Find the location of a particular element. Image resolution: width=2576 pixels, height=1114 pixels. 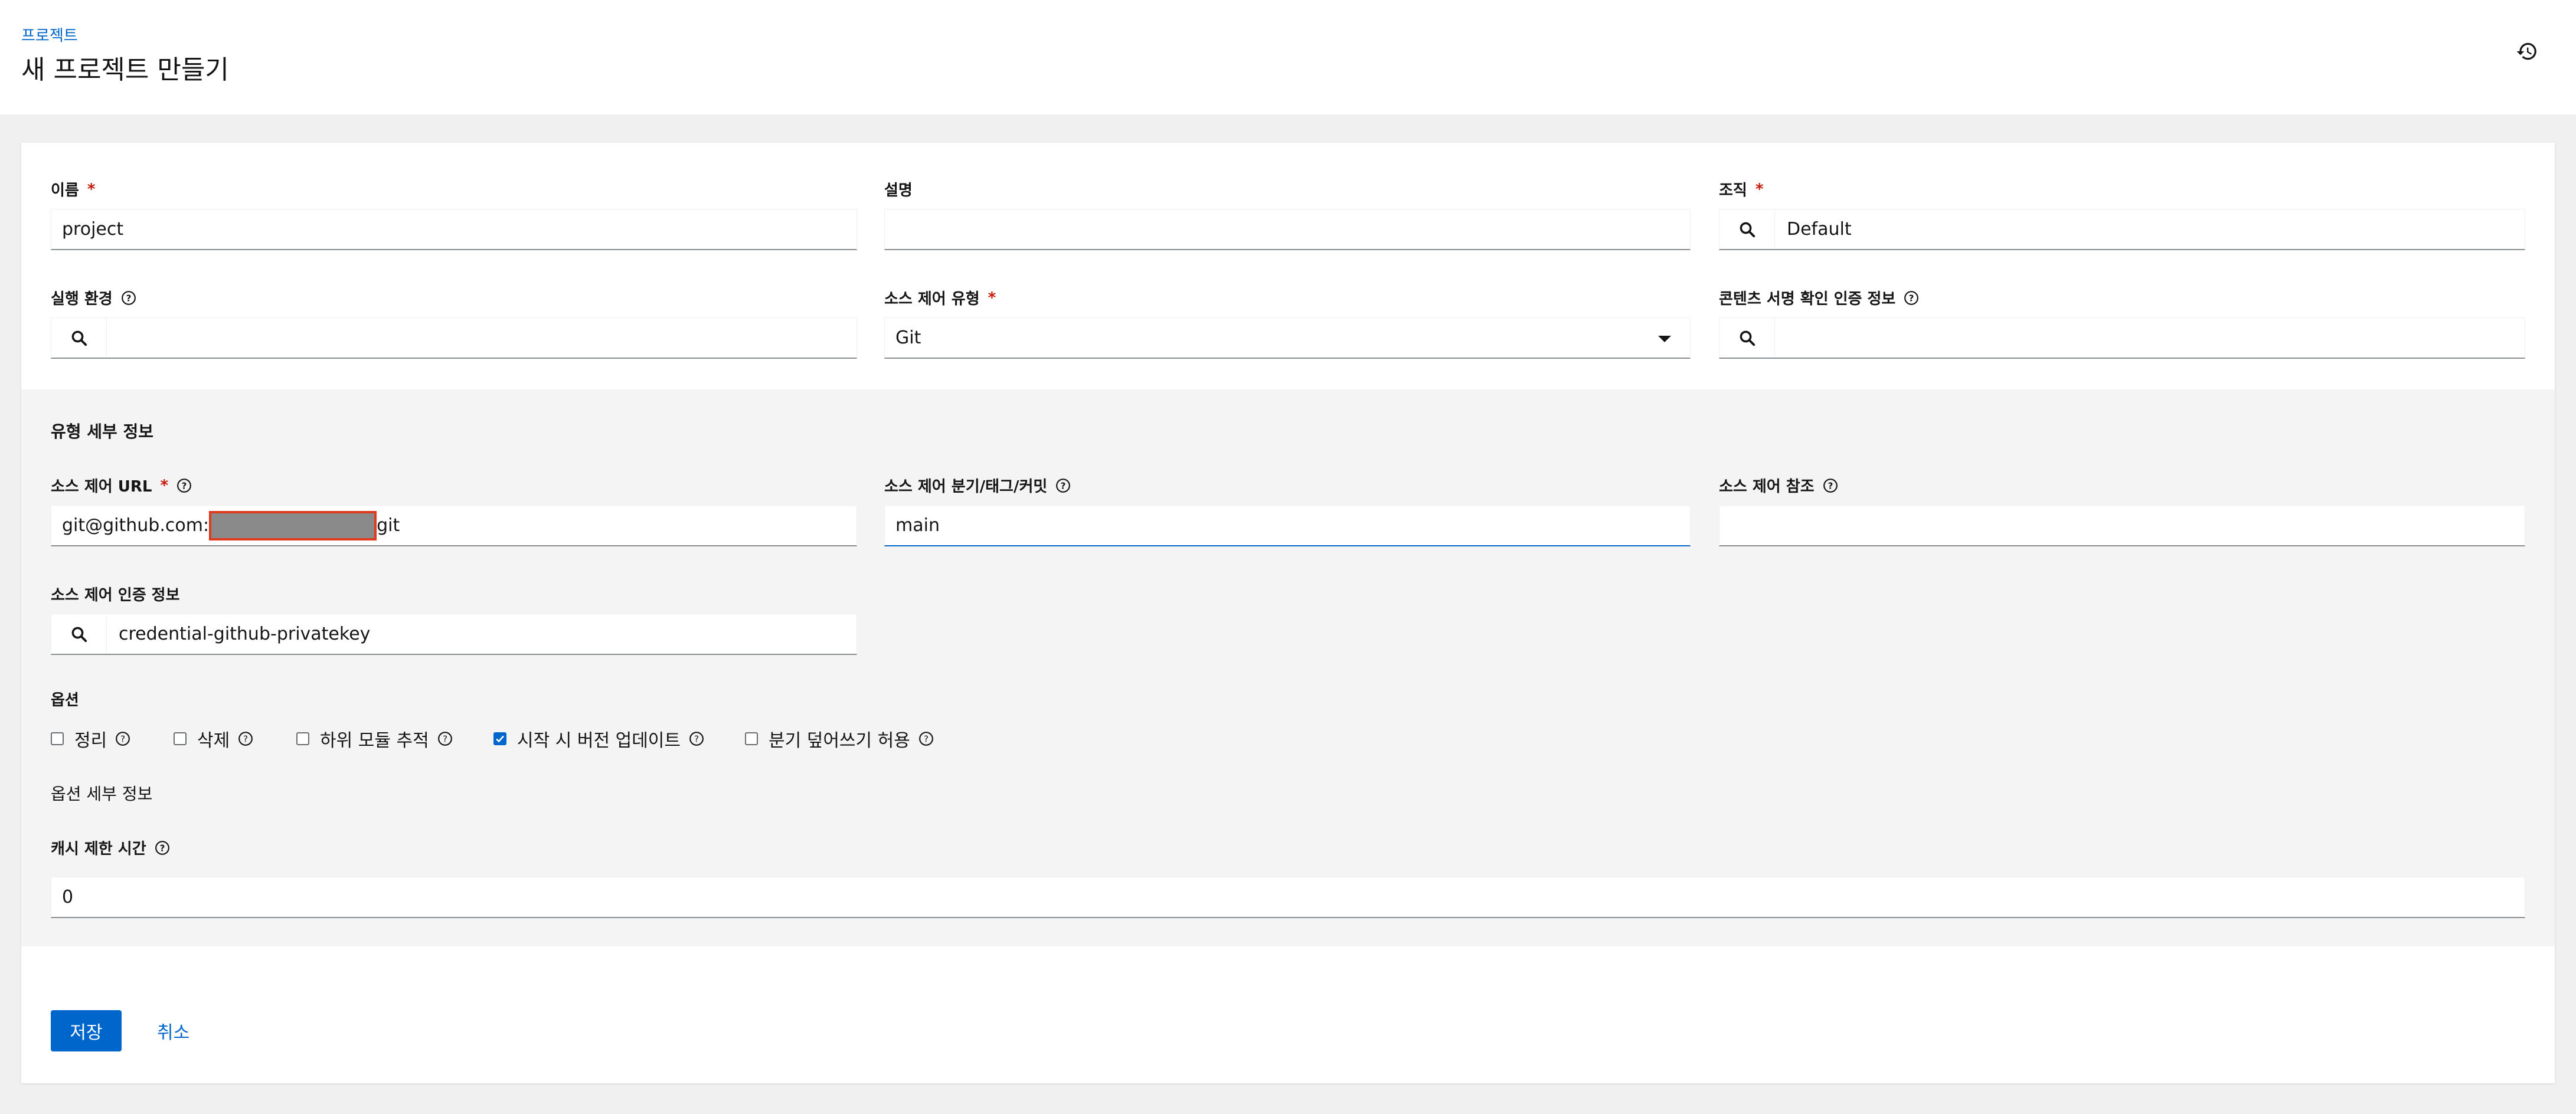

option-track-submodules: 하위 모듈 추적 ? is located at coordinates (374, 739).